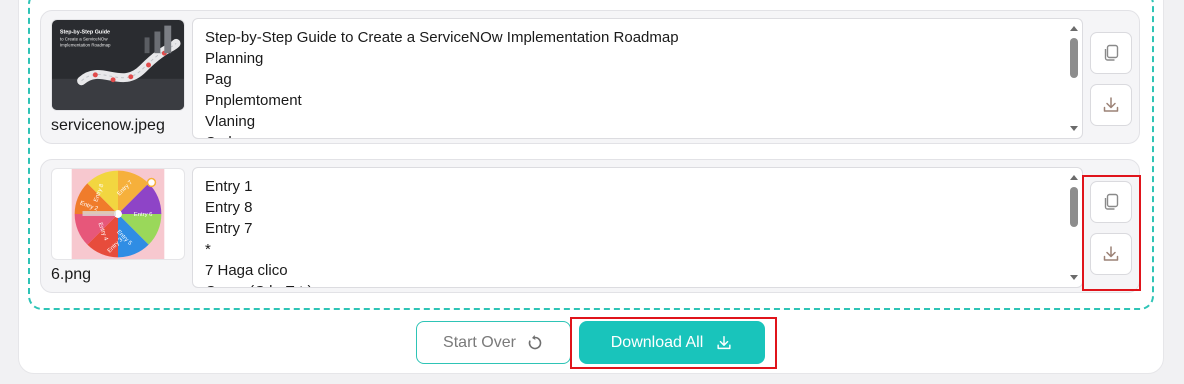 This screenshot has height=384, width=1184. I want to click on start-over-button: Start Over, so click(493, 342).